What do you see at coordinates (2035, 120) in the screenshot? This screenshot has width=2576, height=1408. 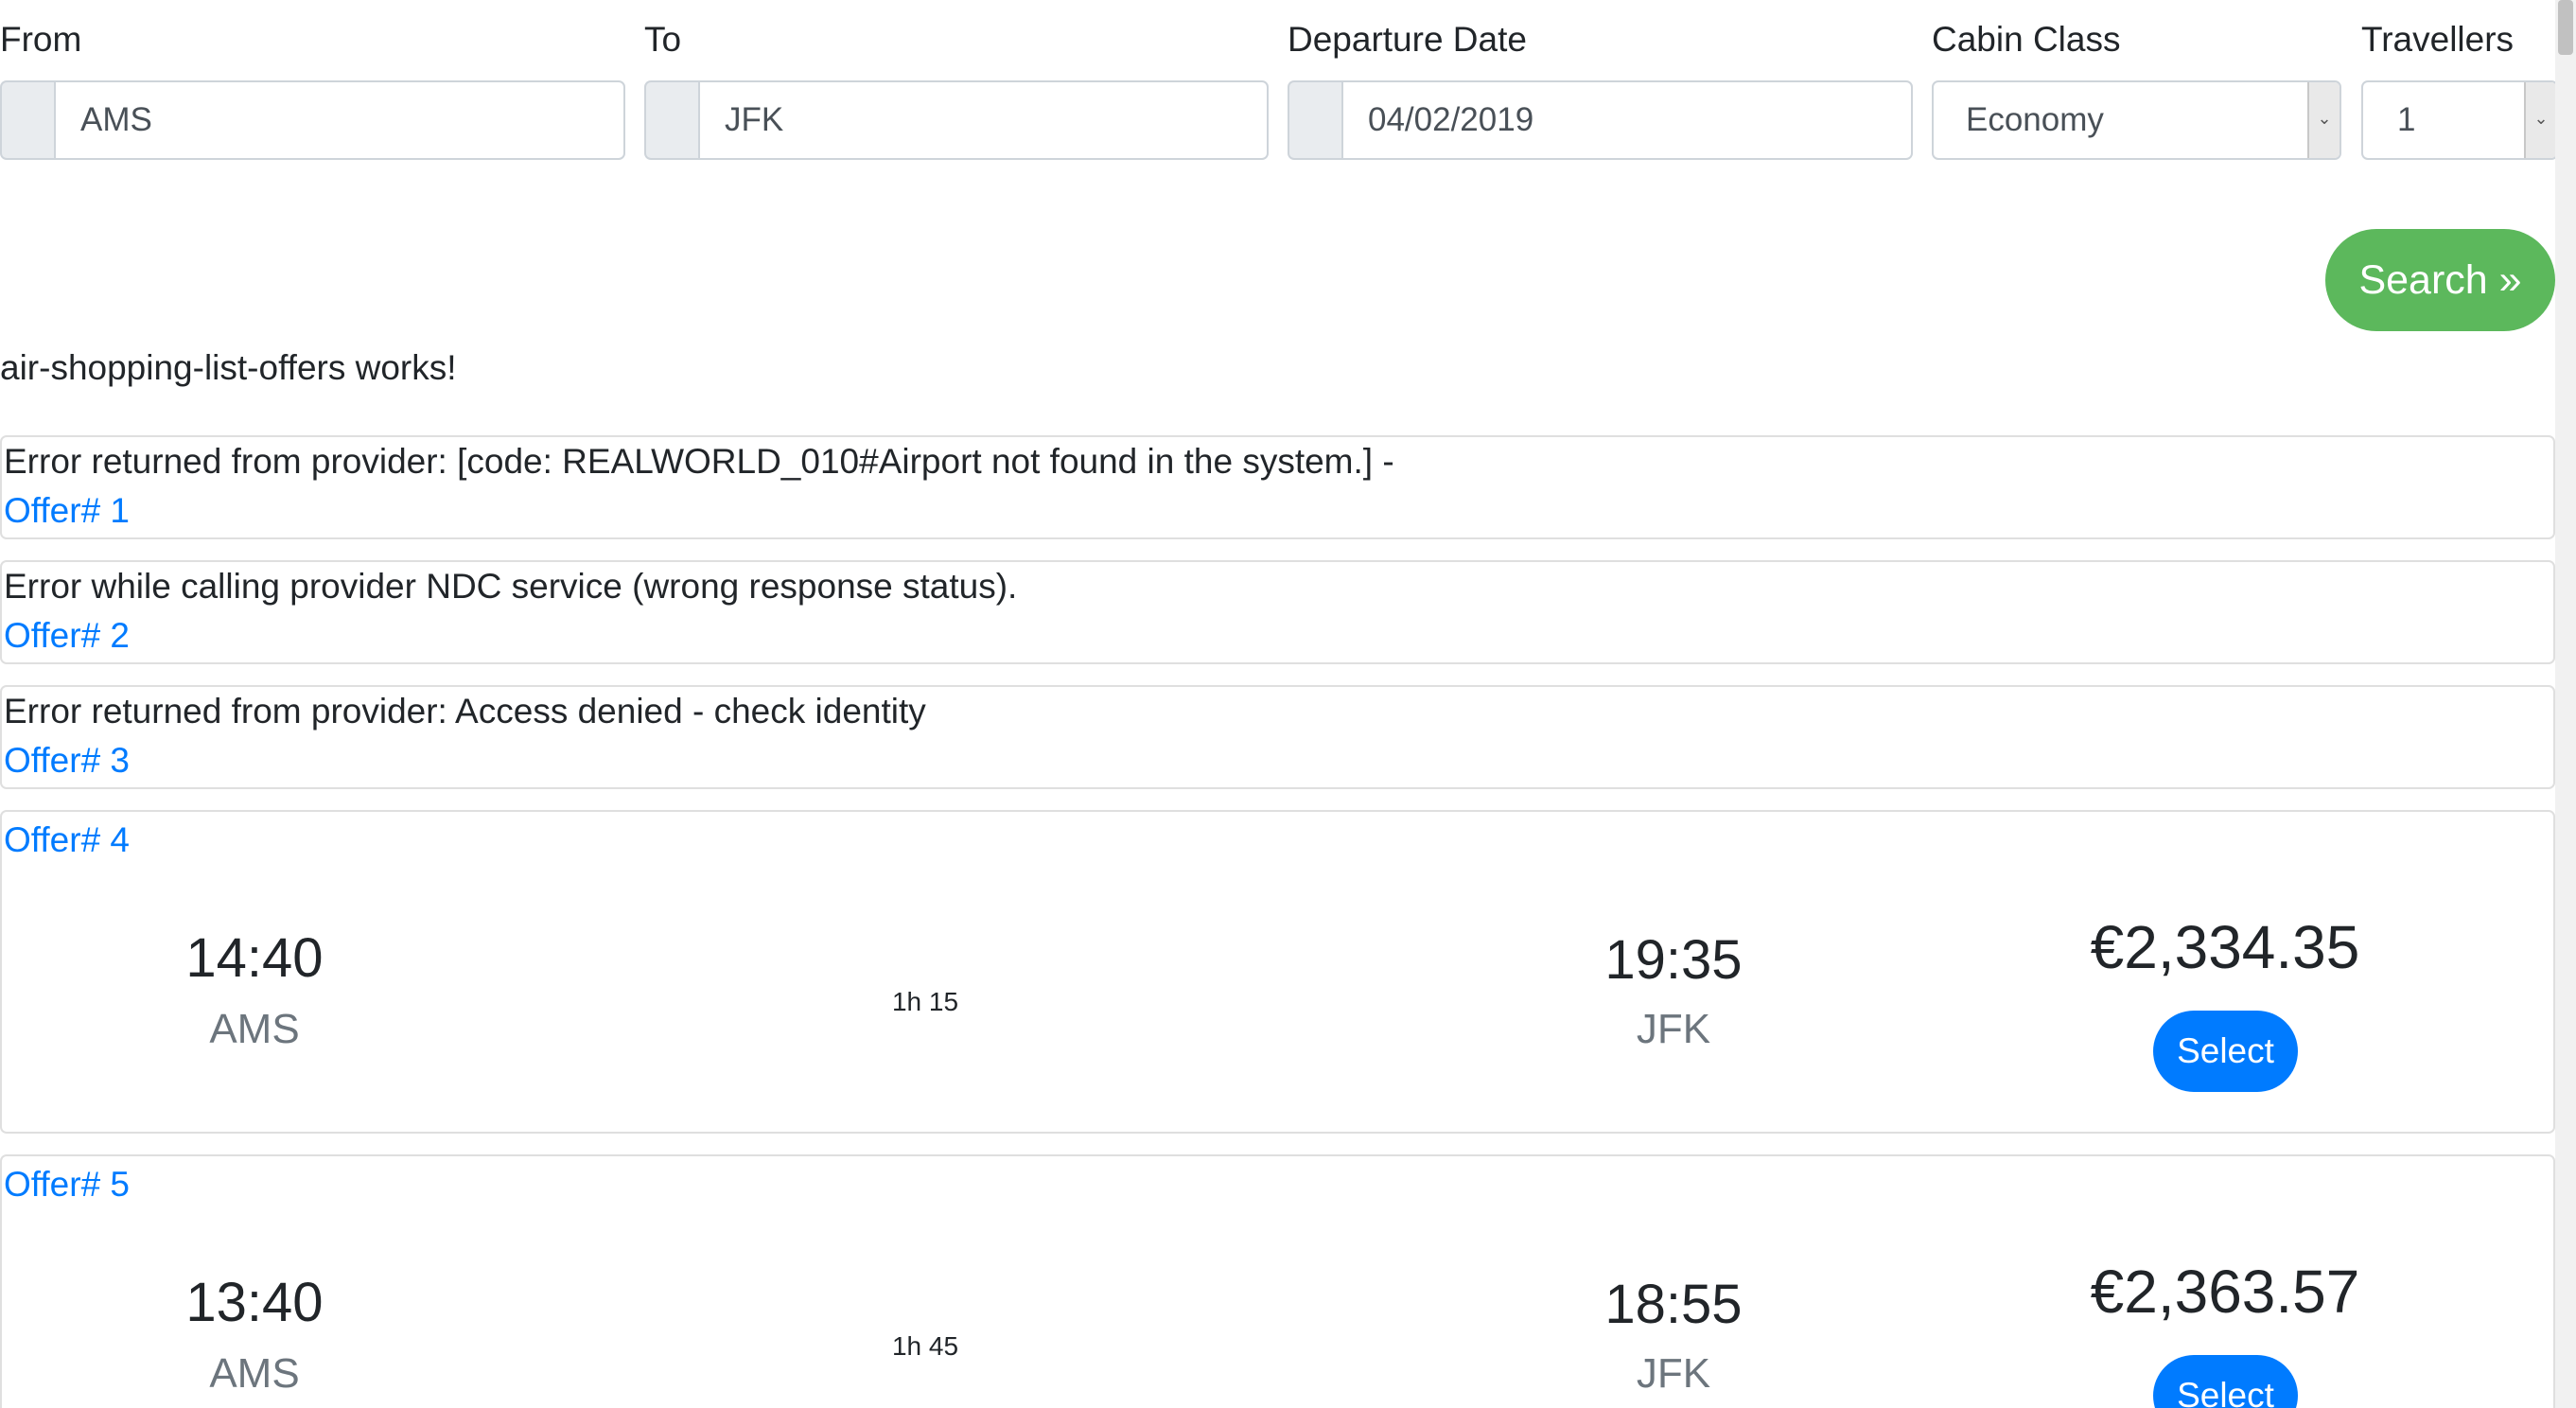 I see `cabin-class-value: Economy` at bounding box center [2035, 120].